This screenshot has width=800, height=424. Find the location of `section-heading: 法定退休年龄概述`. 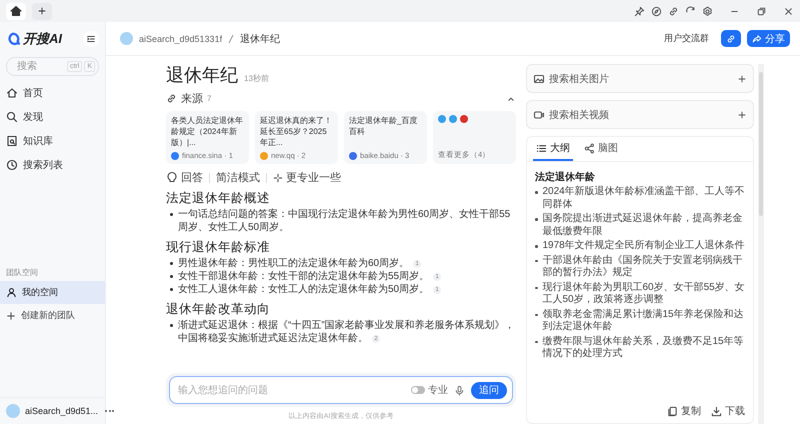

section-heading: 法定退休年龄概述 is located at coordinates (218, 198).